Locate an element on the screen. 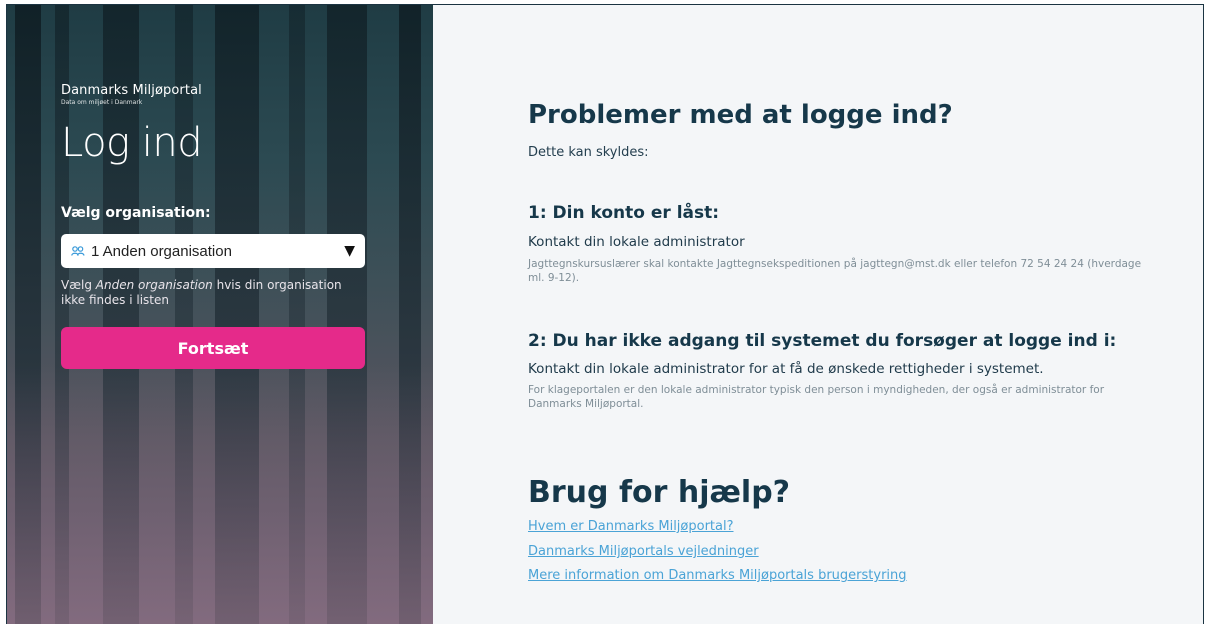 The height and width of the screenshot is (624, 1208). users-icon is located at coordinates (78, 251).